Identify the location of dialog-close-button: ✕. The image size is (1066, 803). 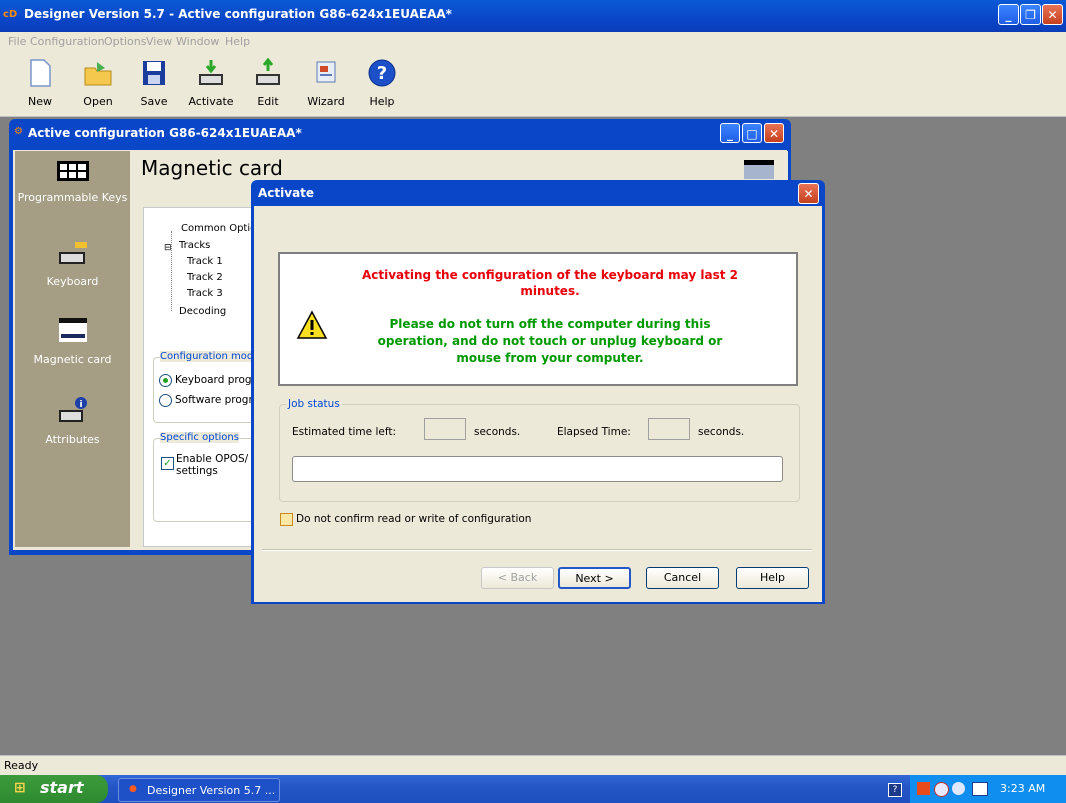
(808, 193).